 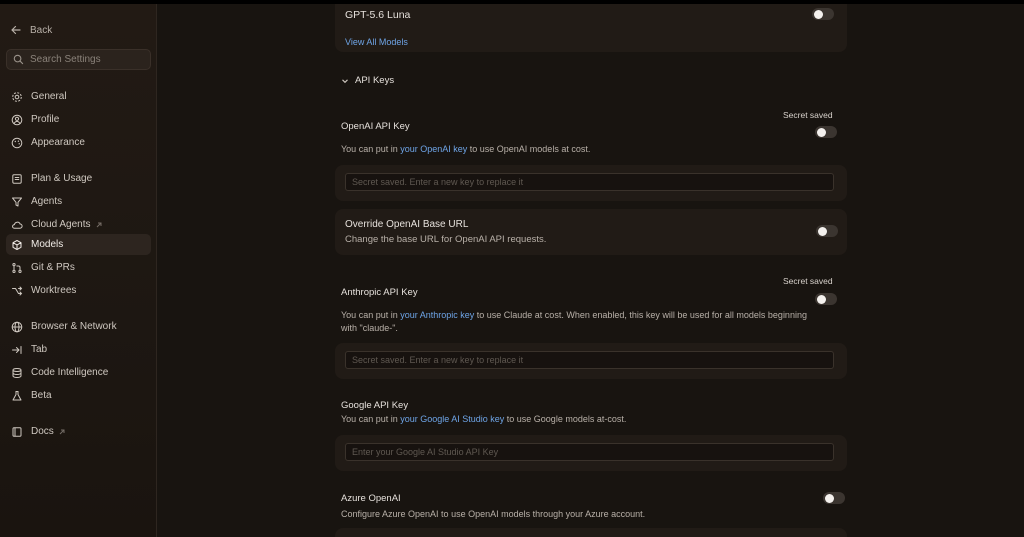 I want to click on openai-key-input, so click(x=589, y=182).